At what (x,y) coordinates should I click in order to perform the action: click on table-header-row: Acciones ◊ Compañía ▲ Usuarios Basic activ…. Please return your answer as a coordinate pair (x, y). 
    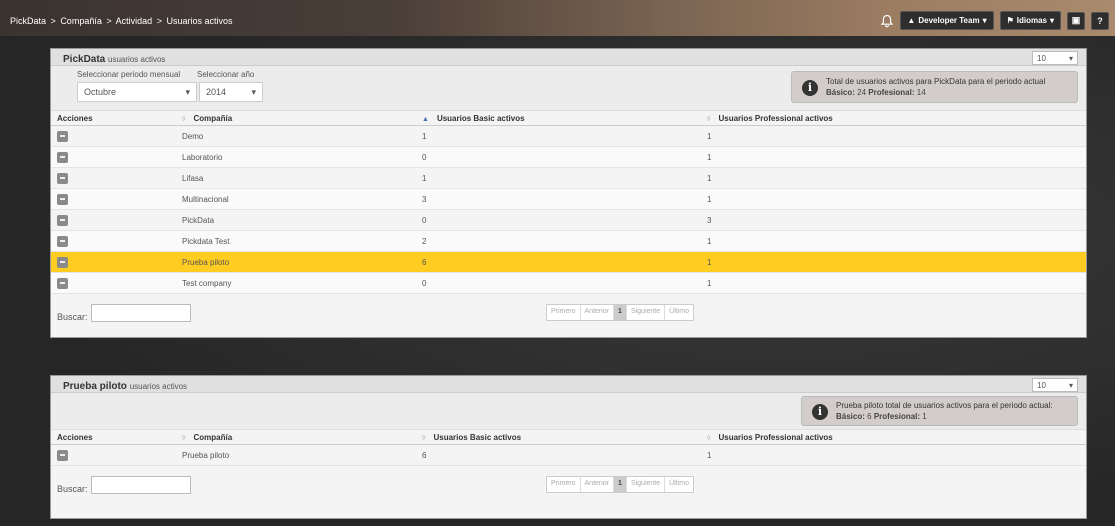
    Looking at the image, I should click on (568, 118).